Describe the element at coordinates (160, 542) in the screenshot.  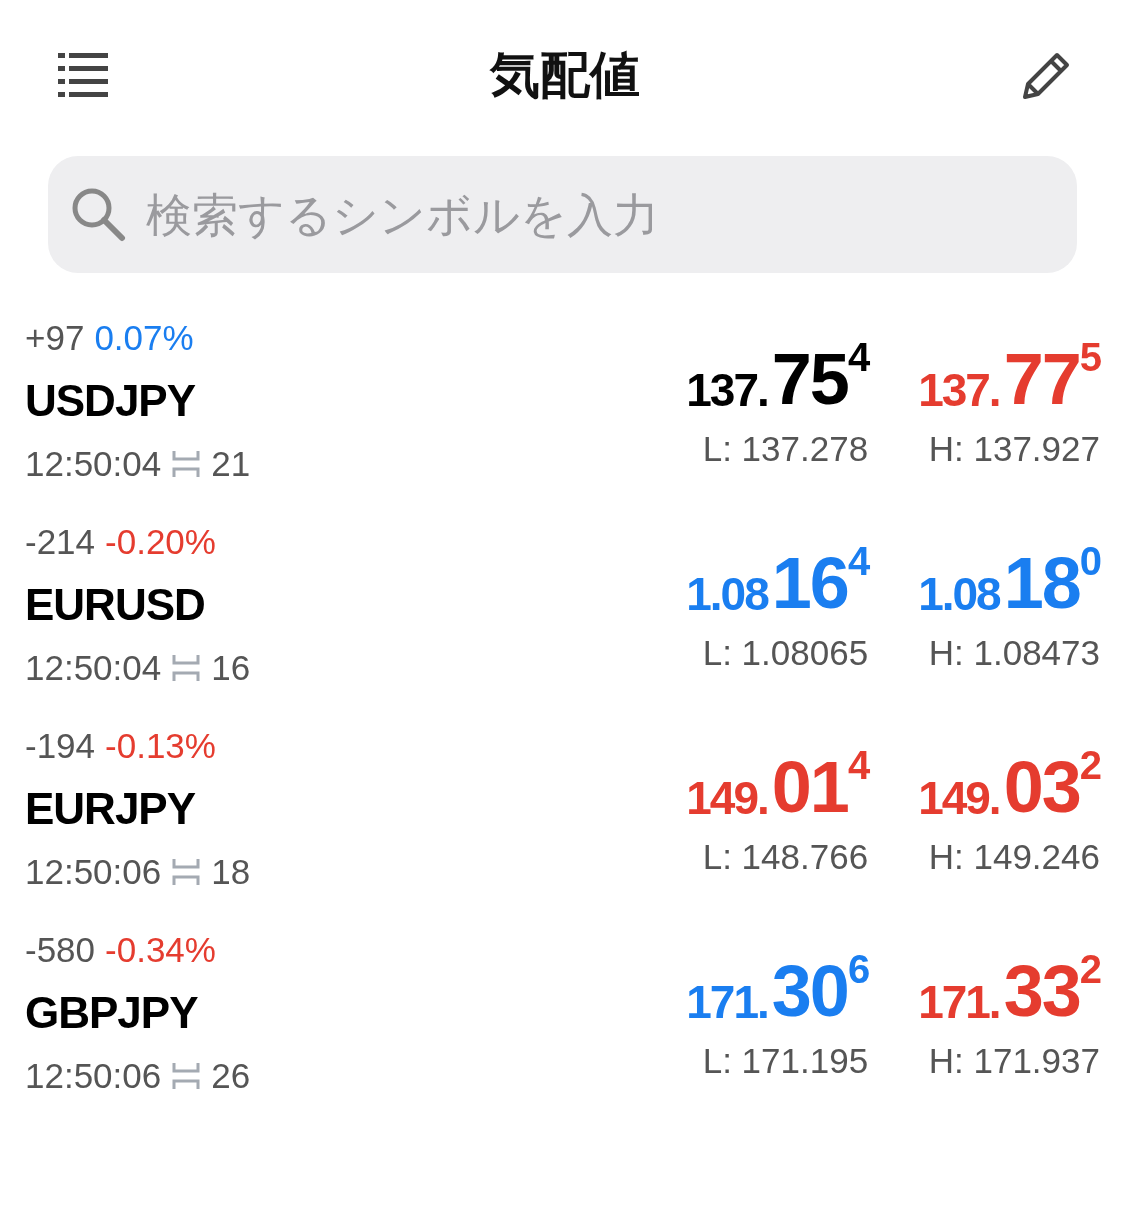
I see `change-percent: -0.20%` at that location.